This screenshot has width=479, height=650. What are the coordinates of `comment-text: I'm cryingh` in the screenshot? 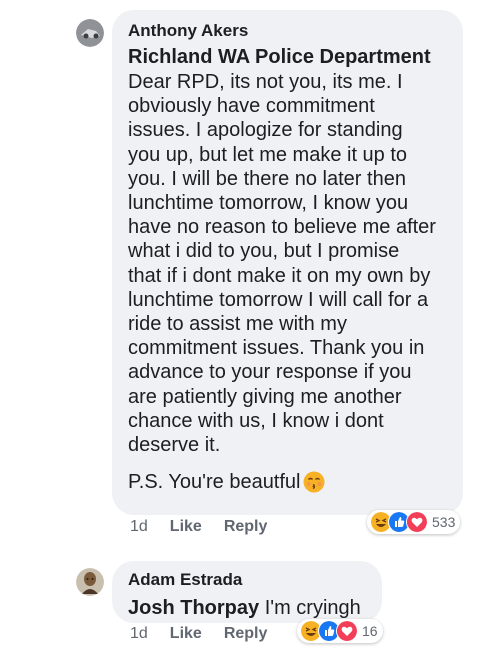 It's located at (312, 608).